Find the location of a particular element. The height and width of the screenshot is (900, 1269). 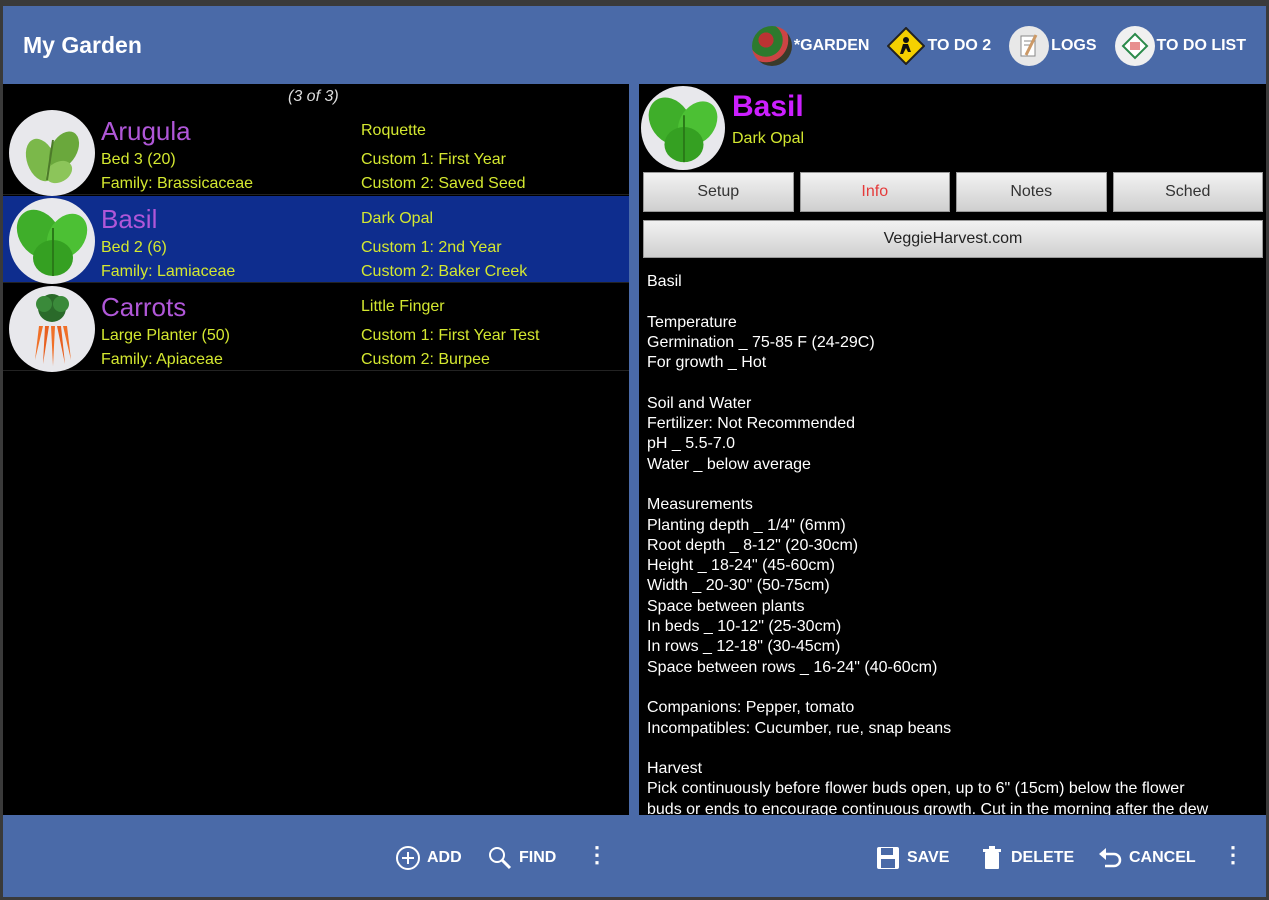

tab-notes: Notes is located at coordinates (1031, 192).